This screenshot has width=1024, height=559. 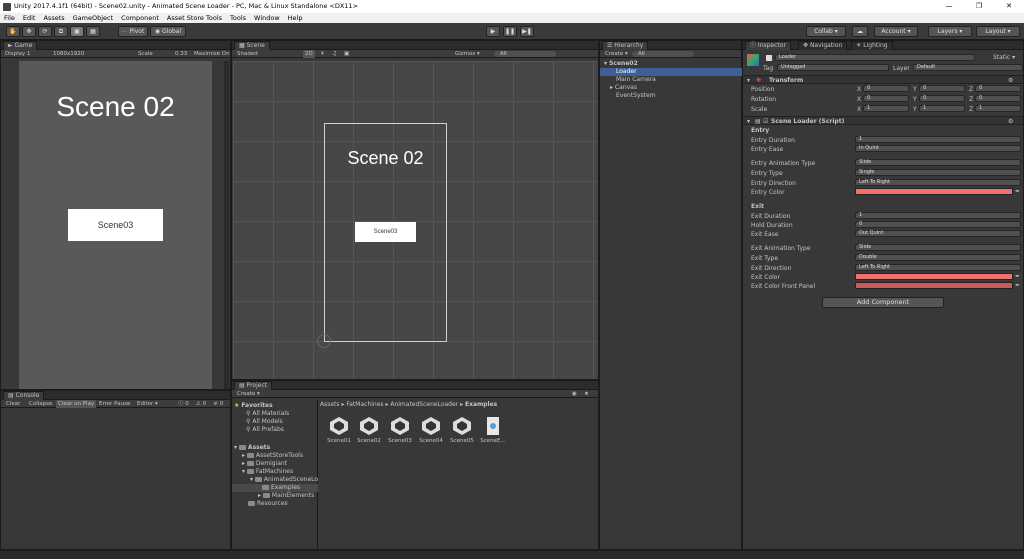 What do you see at coordinates (9, 18) in the screenshot?
I see `menu-file: File` at bounding box center [9, 18].